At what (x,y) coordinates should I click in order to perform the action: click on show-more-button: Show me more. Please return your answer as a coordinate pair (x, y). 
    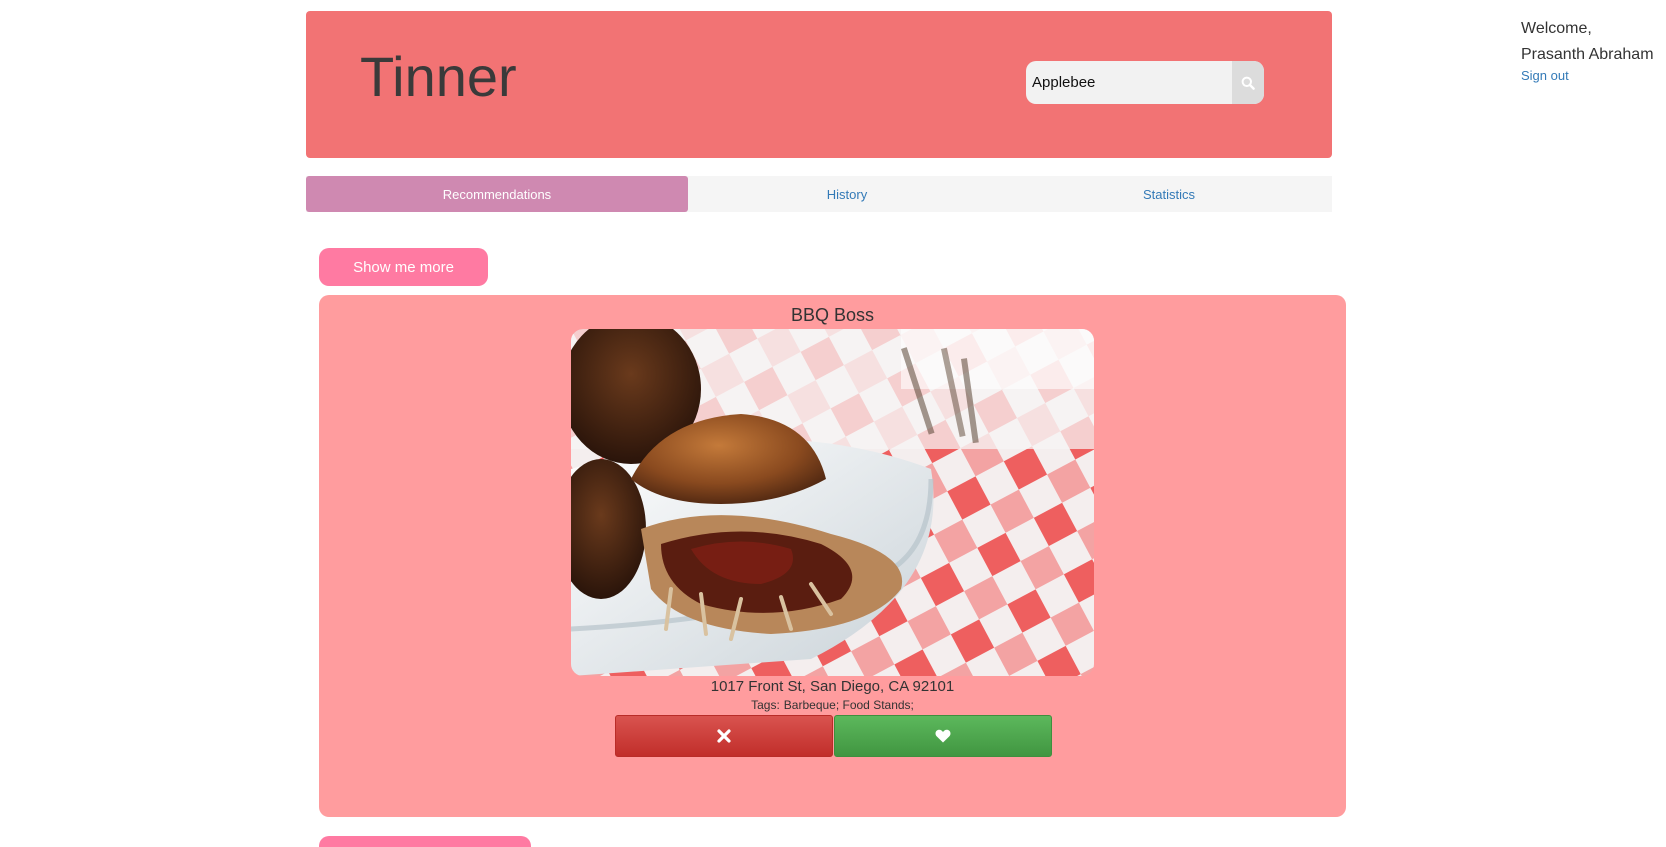
    Looking at the image, I should click on (403, 267).